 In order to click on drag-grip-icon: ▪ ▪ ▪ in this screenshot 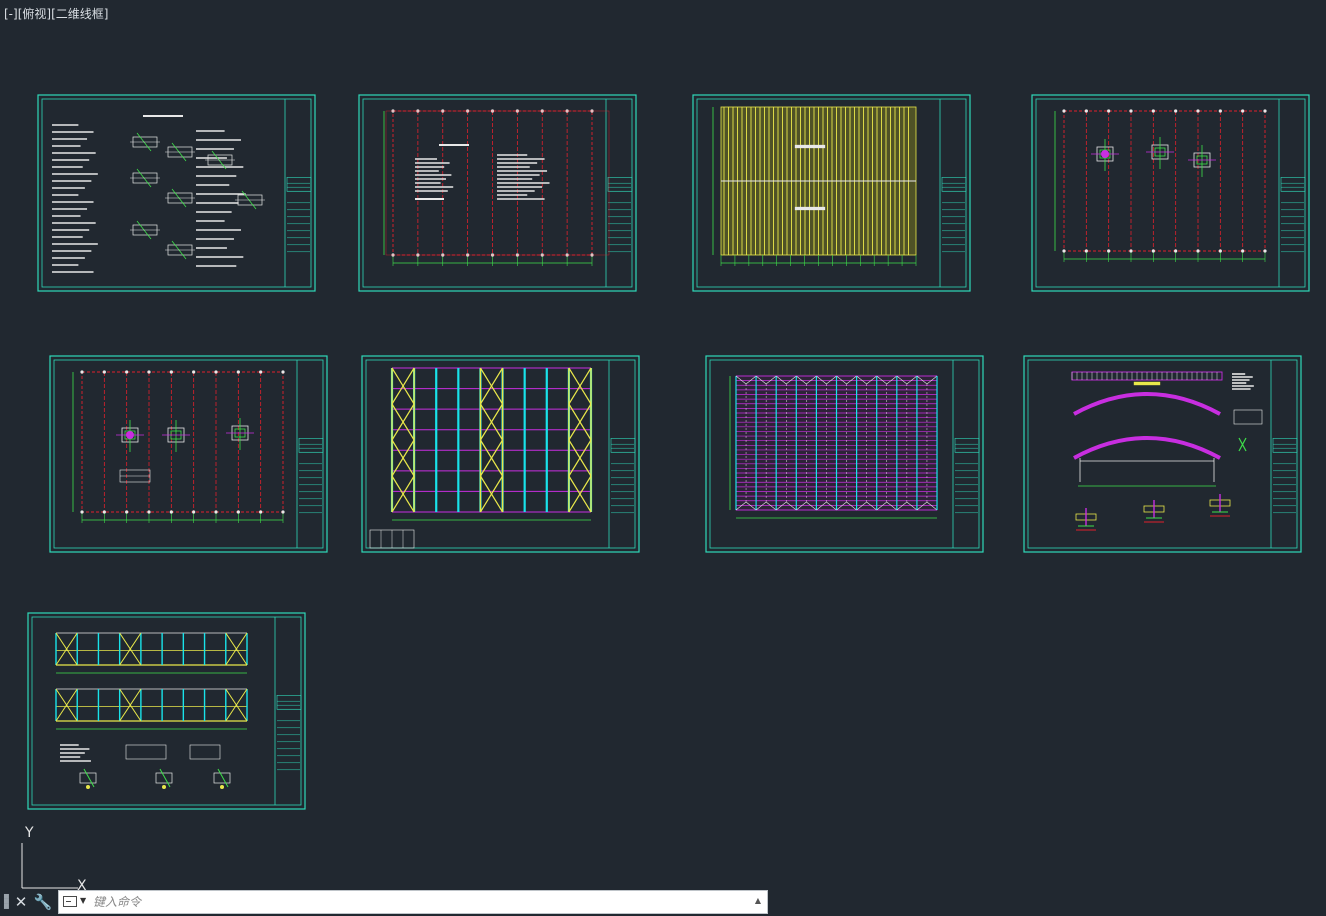, I will do `click(6, 902)`.